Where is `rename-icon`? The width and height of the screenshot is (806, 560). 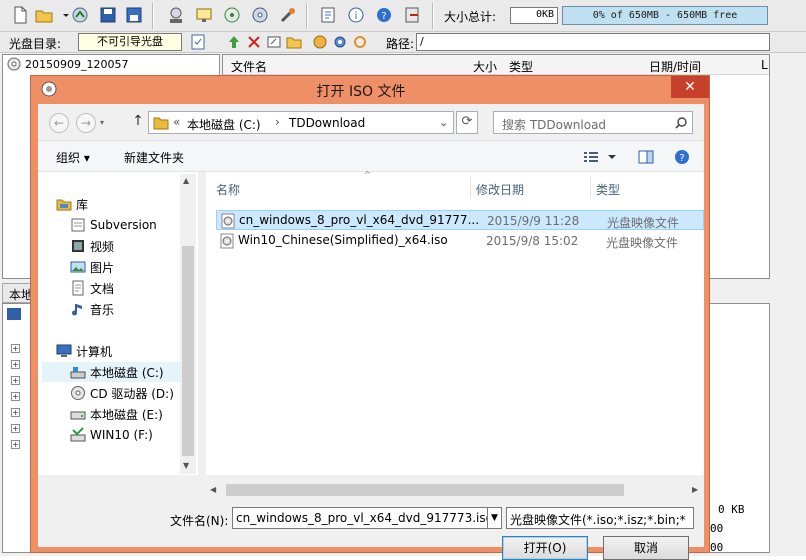
rename-icon is located at coordinates (274, 42).